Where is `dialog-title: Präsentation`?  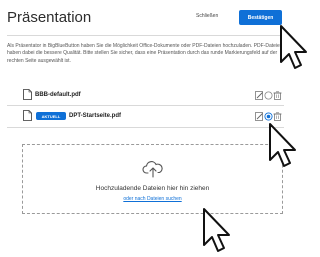 dialog-title: Präsentation is located at coordinates (49, 17).